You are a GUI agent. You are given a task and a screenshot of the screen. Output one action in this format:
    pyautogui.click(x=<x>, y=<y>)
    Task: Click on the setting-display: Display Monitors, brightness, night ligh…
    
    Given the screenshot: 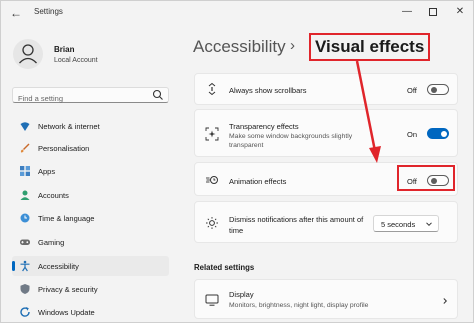 What is the action you would take?
    pyautogui.click(x=326, y=299)
    